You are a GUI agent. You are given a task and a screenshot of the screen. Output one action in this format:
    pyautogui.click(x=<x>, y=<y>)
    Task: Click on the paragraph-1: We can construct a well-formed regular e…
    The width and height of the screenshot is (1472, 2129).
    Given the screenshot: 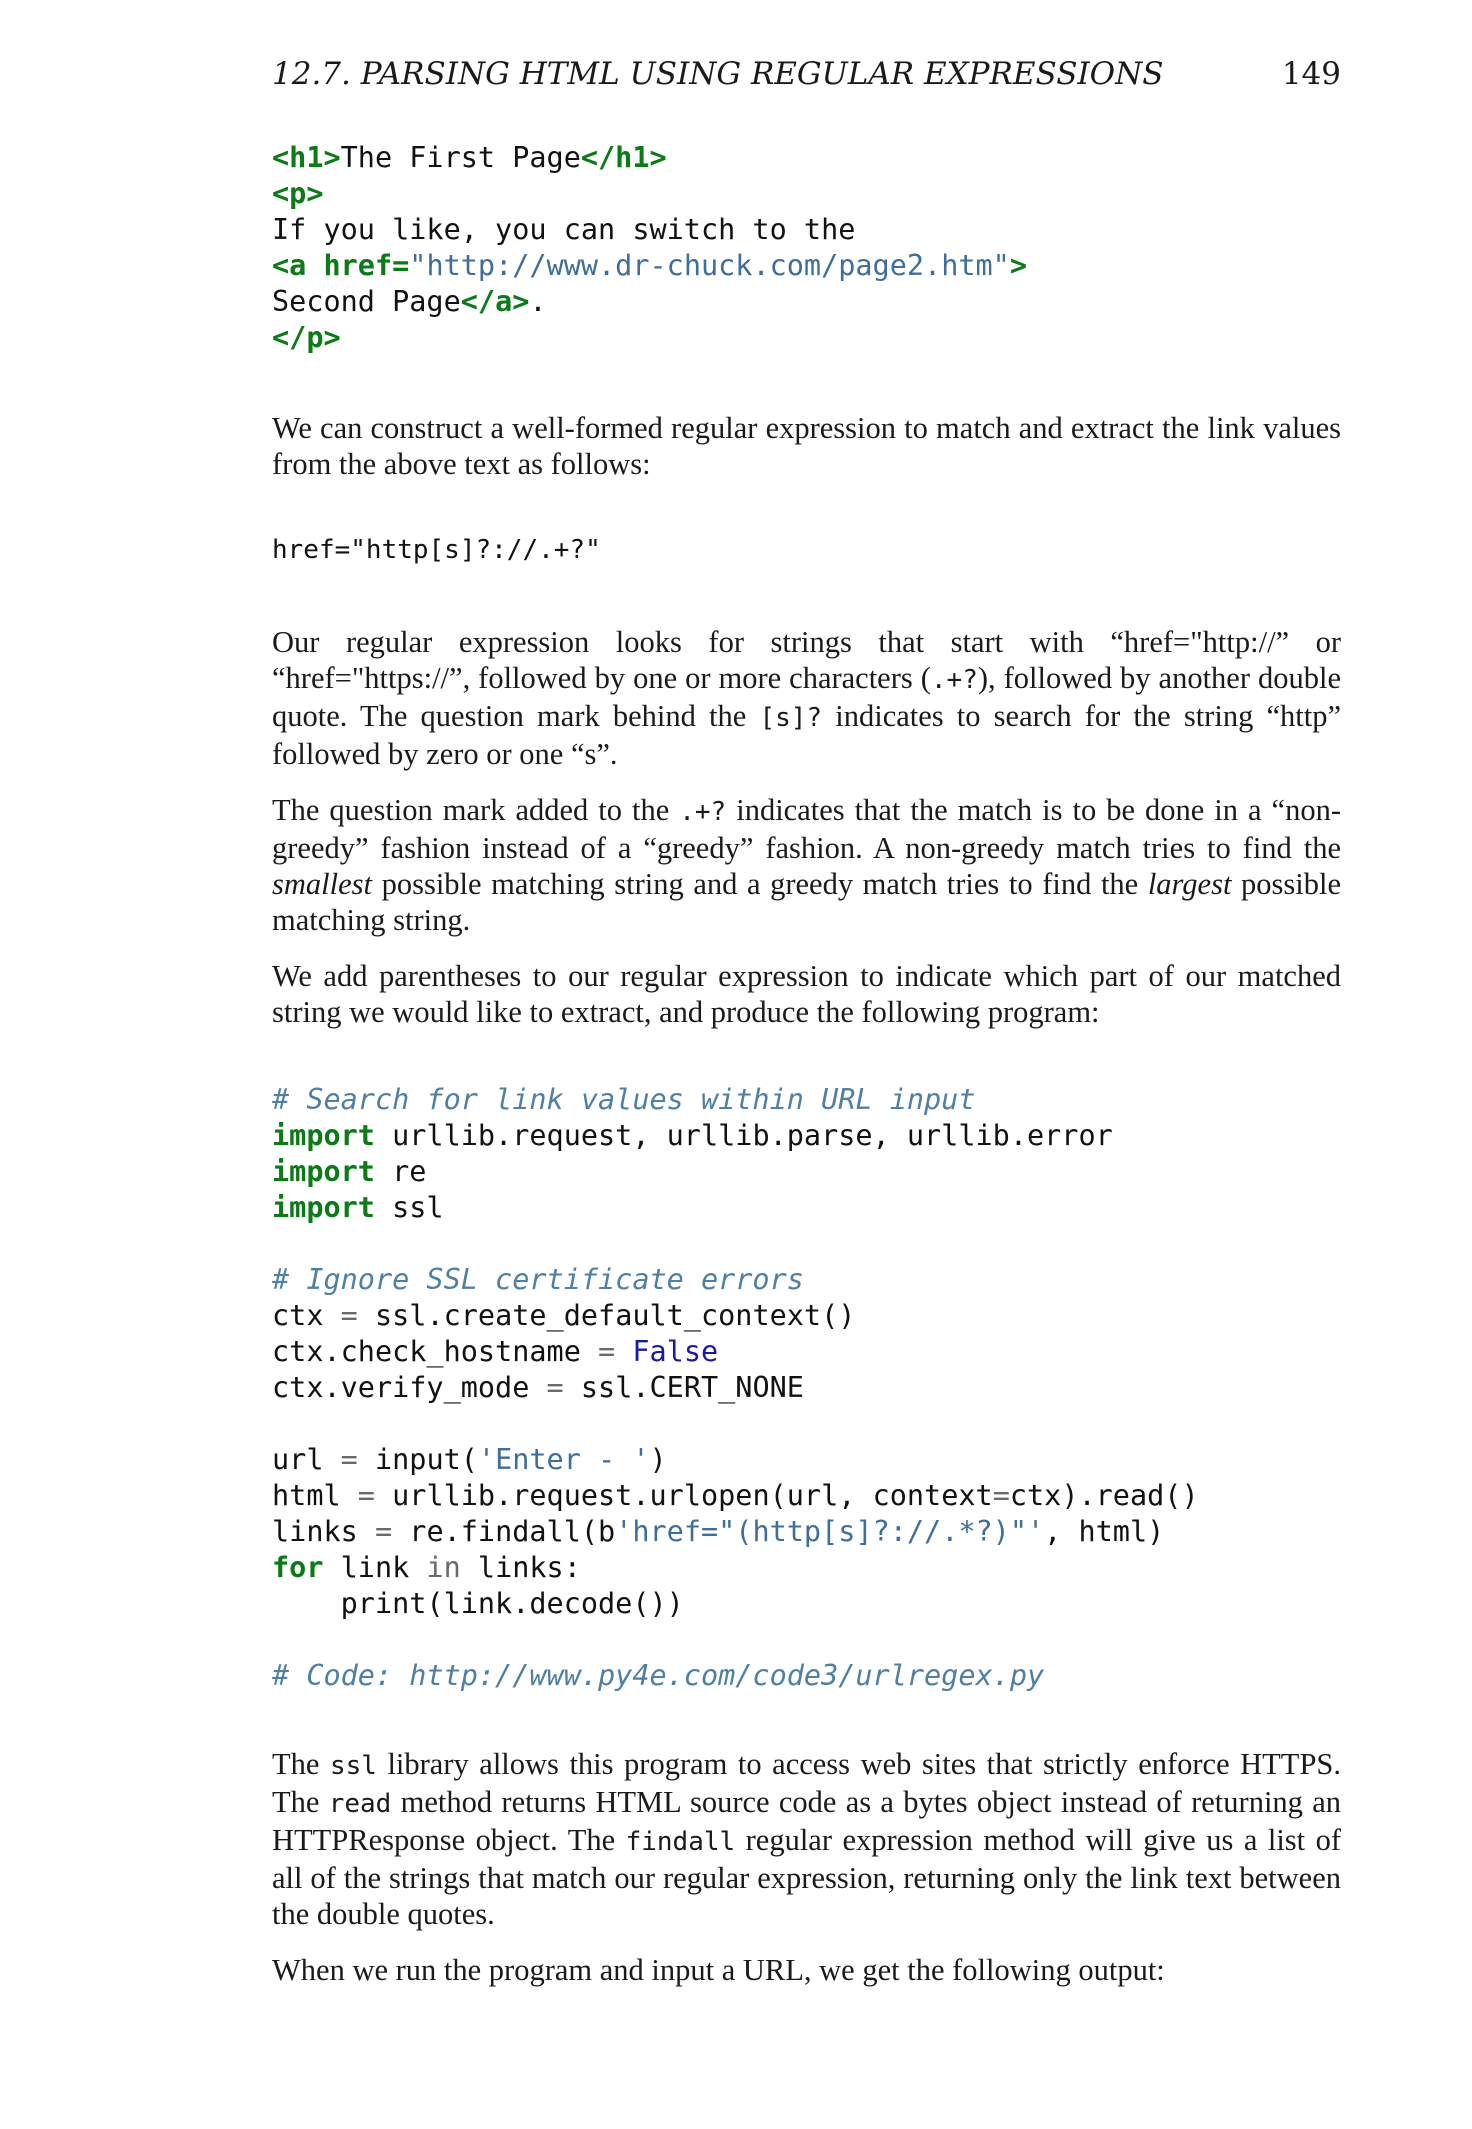 What is the action you would take?
    pyautogui.click(x=806, y=446)
    